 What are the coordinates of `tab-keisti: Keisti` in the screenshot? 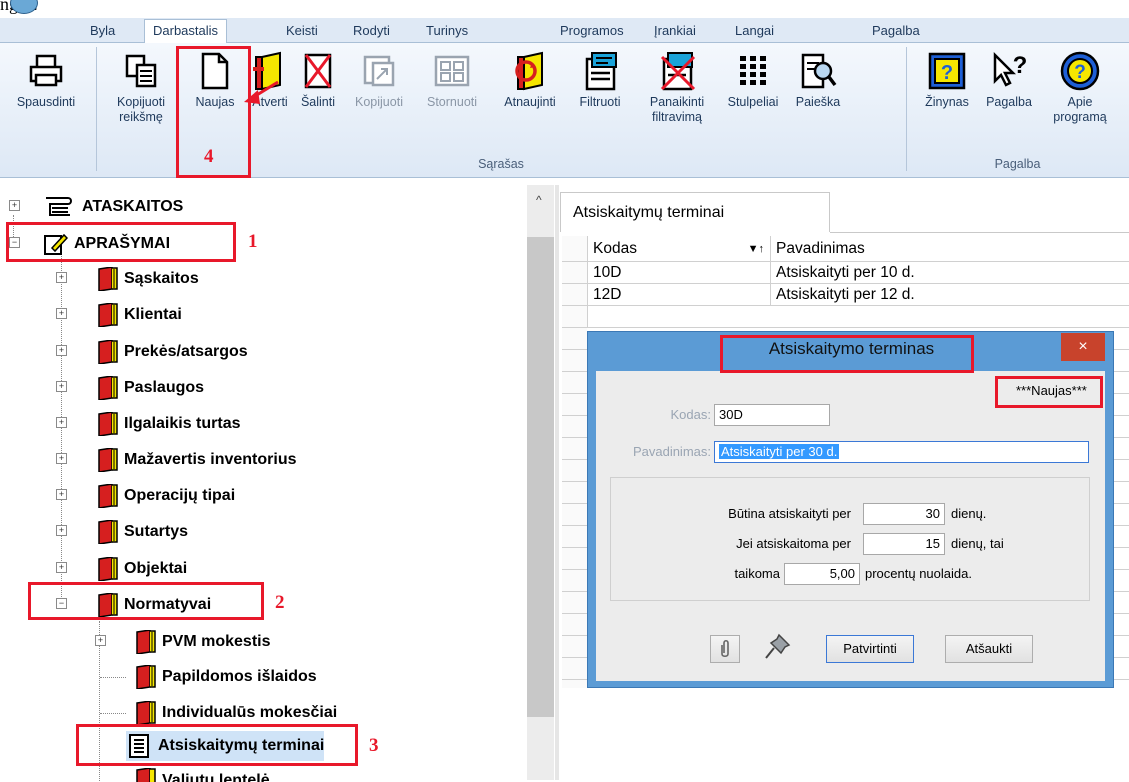 It's located at (302, 31).